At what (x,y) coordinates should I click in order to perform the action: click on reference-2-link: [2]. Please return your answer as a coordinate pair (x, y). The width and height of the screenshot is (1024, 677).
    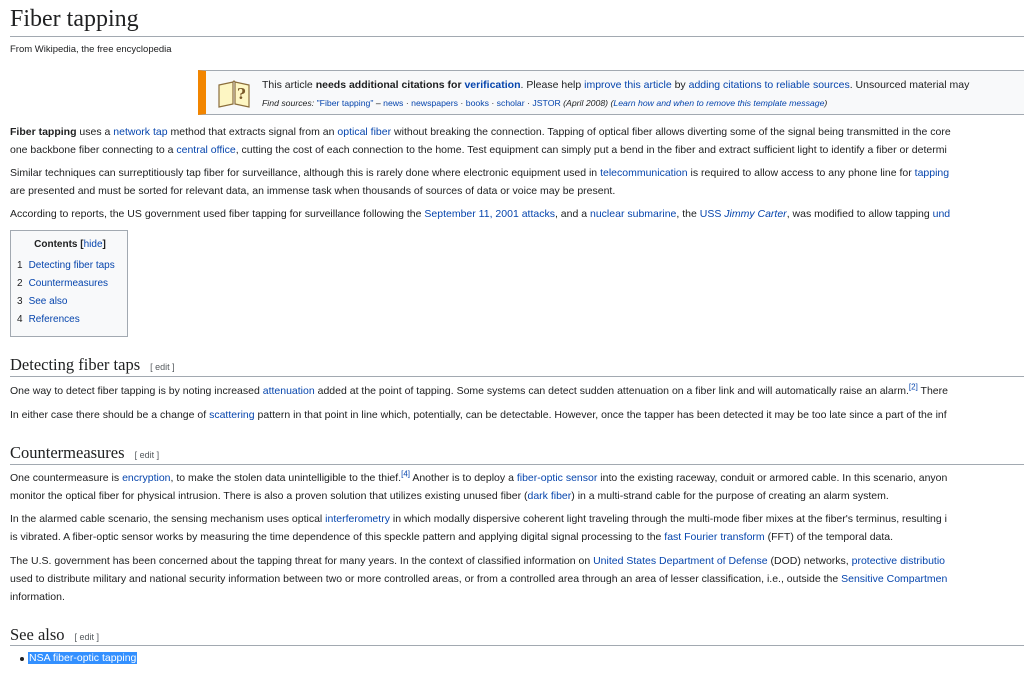
    Looking at the image, I should click on (913, 387).